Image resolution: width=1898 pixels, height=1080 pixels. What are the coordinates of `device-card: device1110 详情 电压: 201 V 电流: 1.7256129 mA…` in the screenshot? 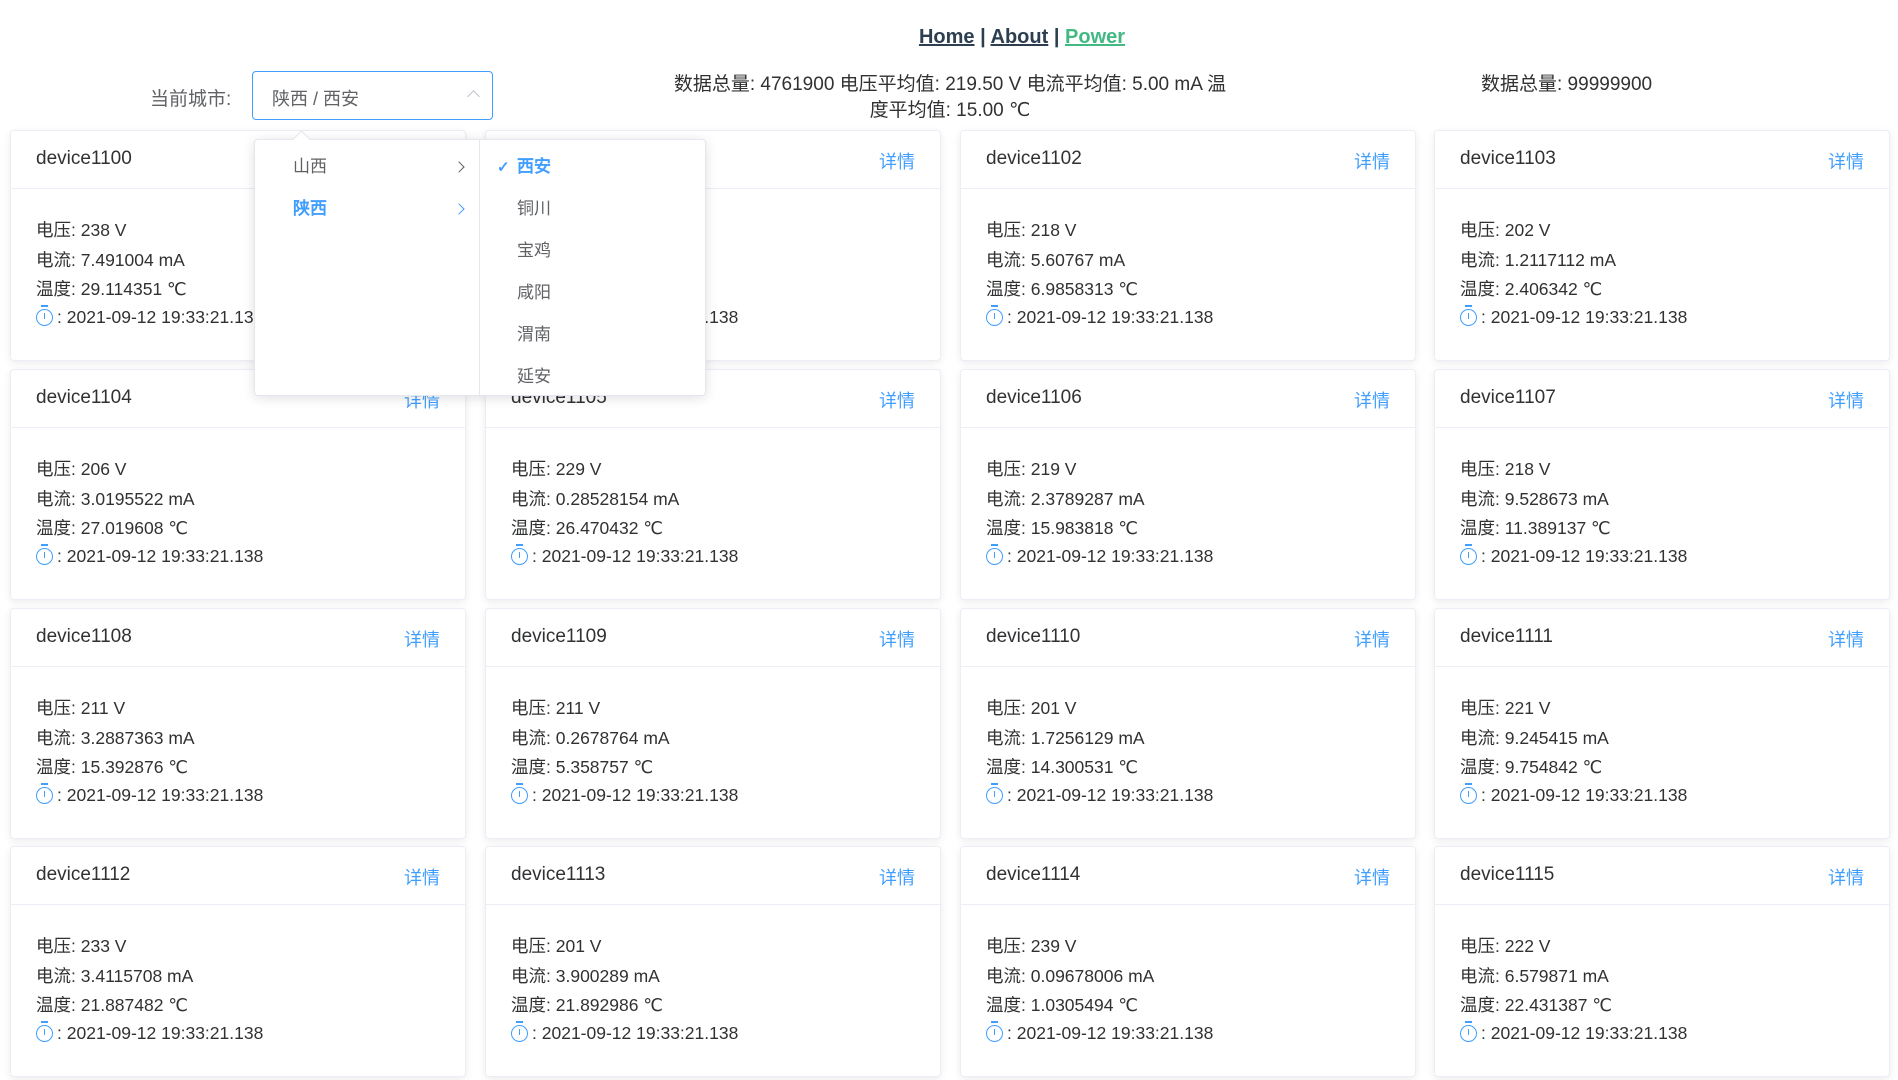 It's located at (1188, 723).